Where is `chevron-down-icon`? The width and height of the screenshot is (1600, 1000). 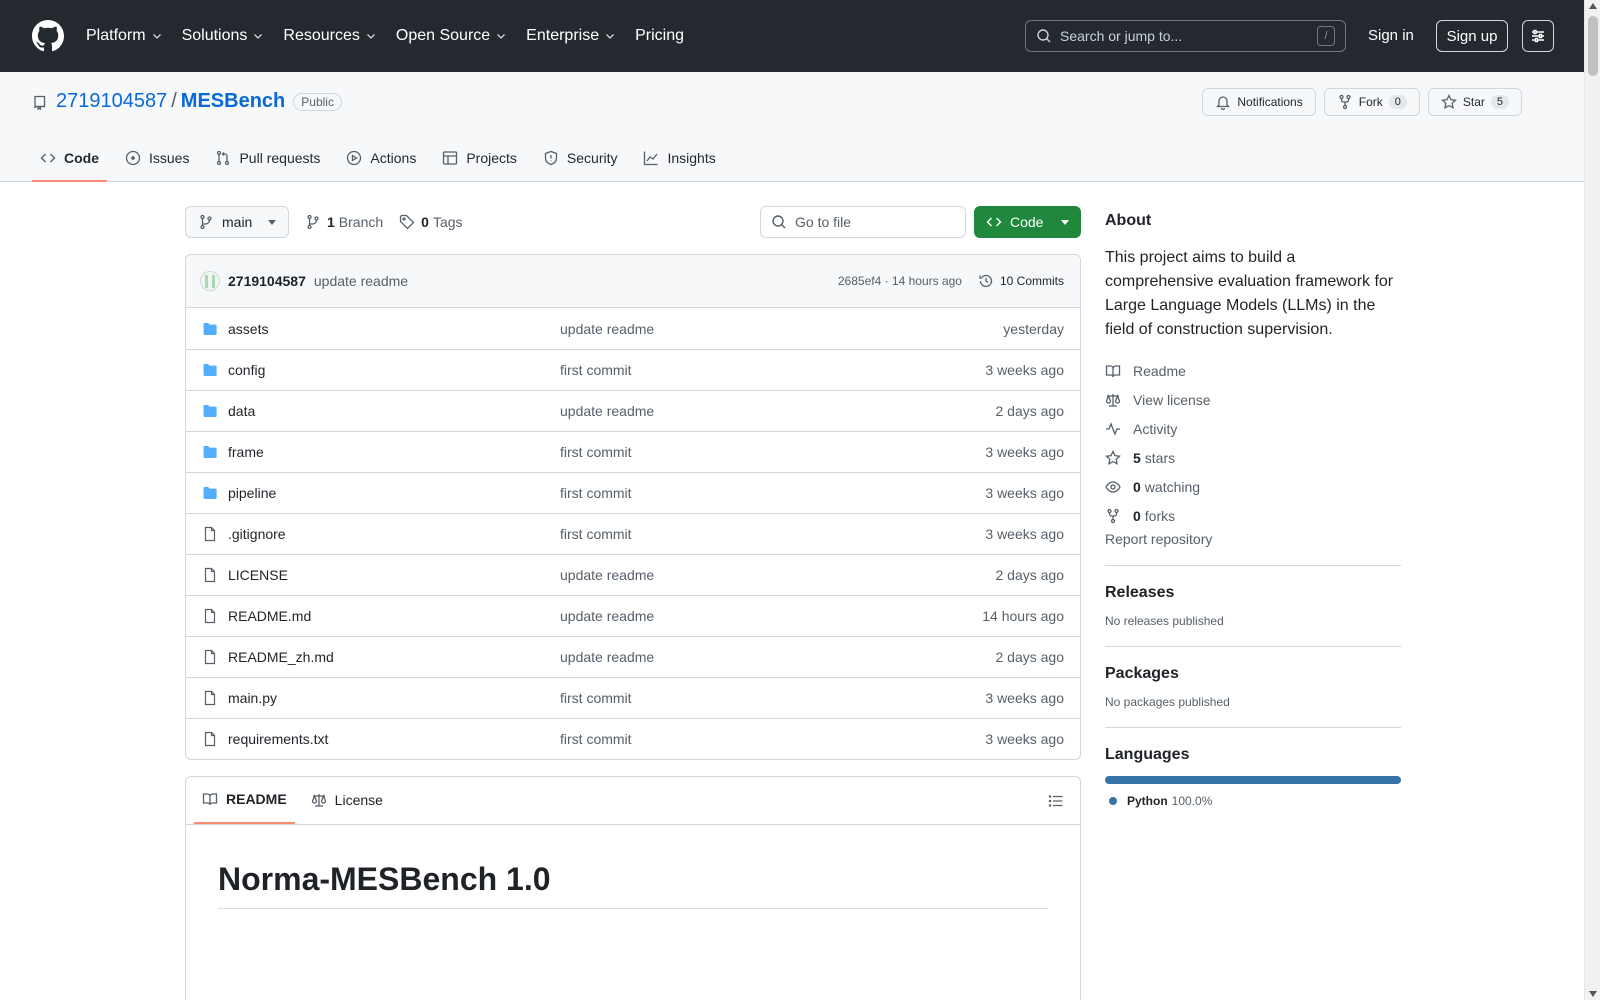
chevron-down-icon is located at coordinates (156, 36).